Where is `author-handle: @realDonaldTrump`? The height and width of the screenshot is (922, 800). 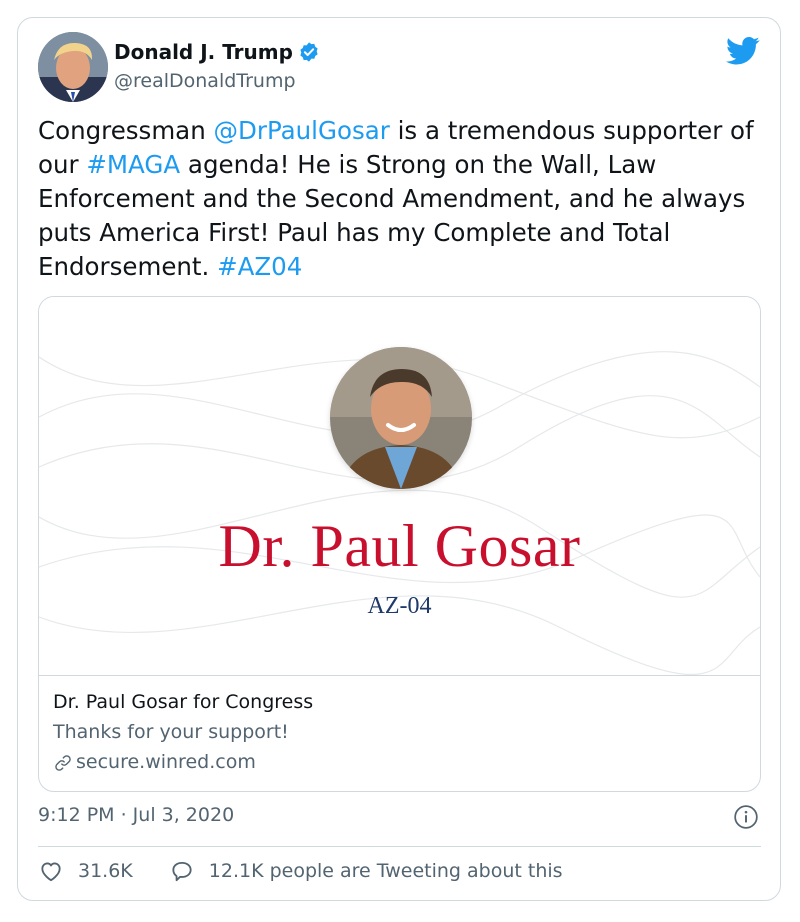 author-handle: @realDonaldTrump is located at coordinates (205, 81).